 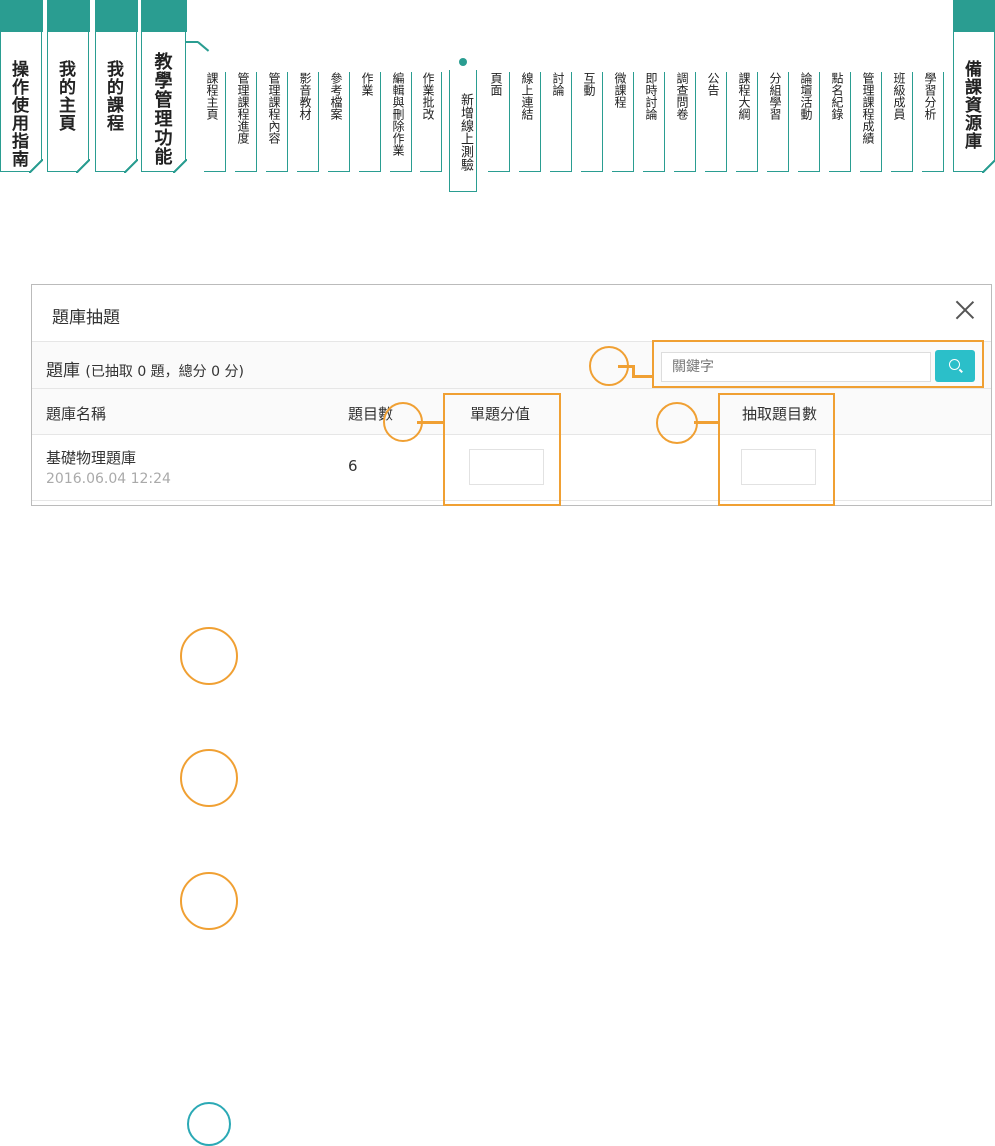 What do you see at coordinates (868, 108) in the screenshot?
I see `nav-item-label: 管理課程成績` at bounding box center [868, 108].